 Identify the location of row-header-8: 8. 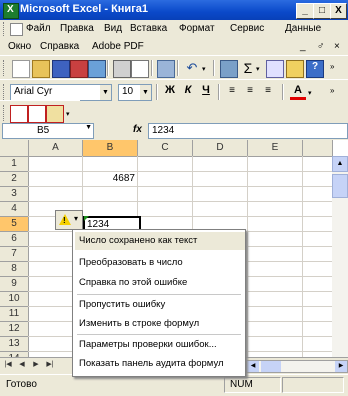
(14, 269).